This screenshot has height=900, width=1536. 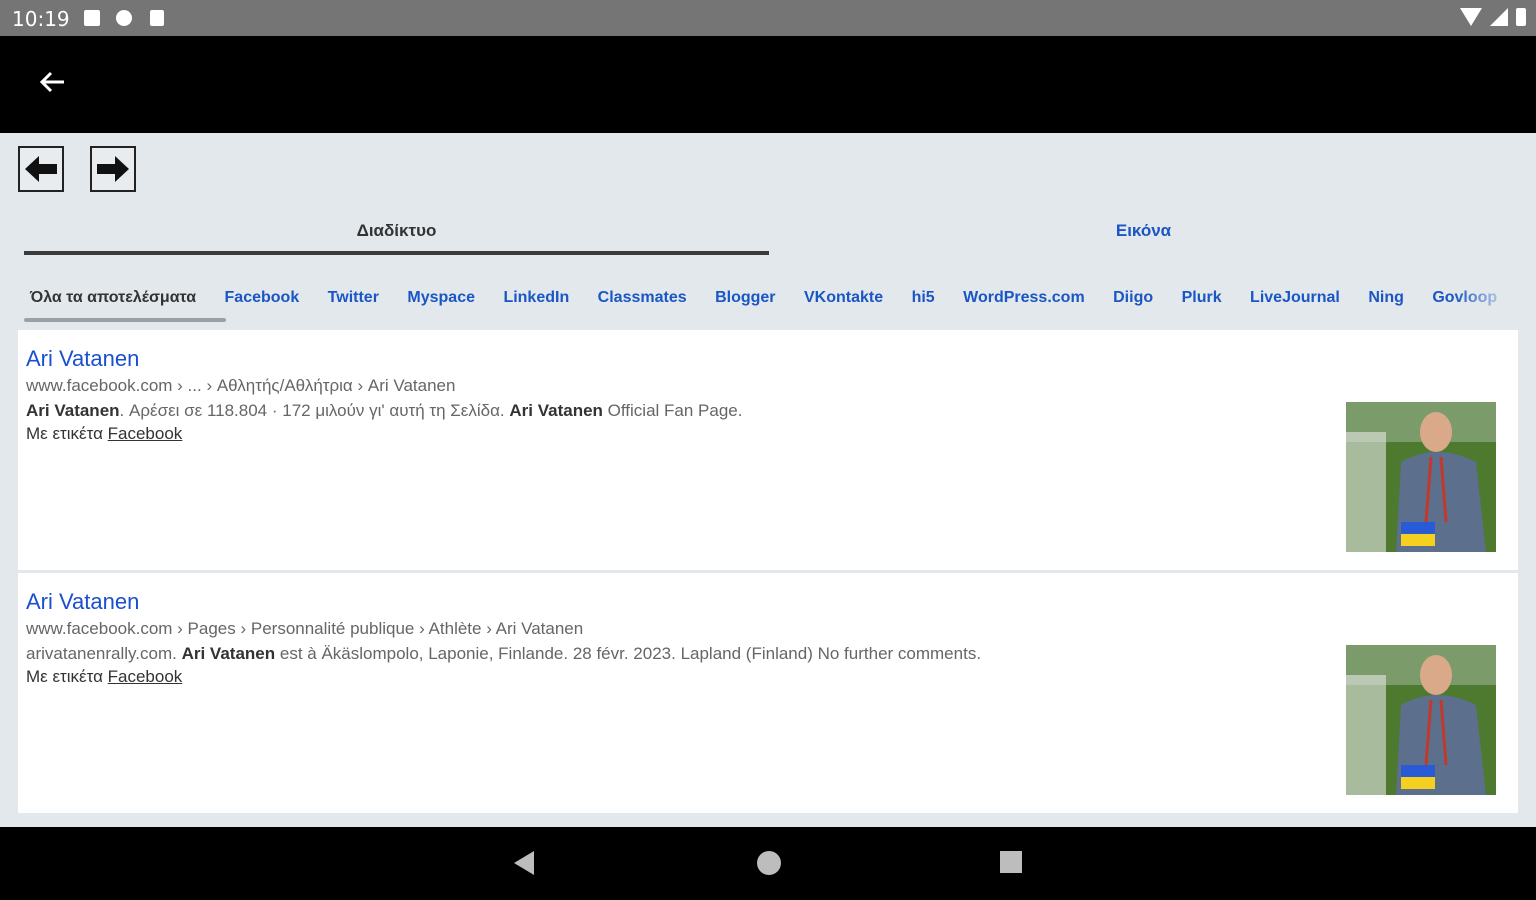 I want to click on signal-icon, so click(x=1499, y=17).